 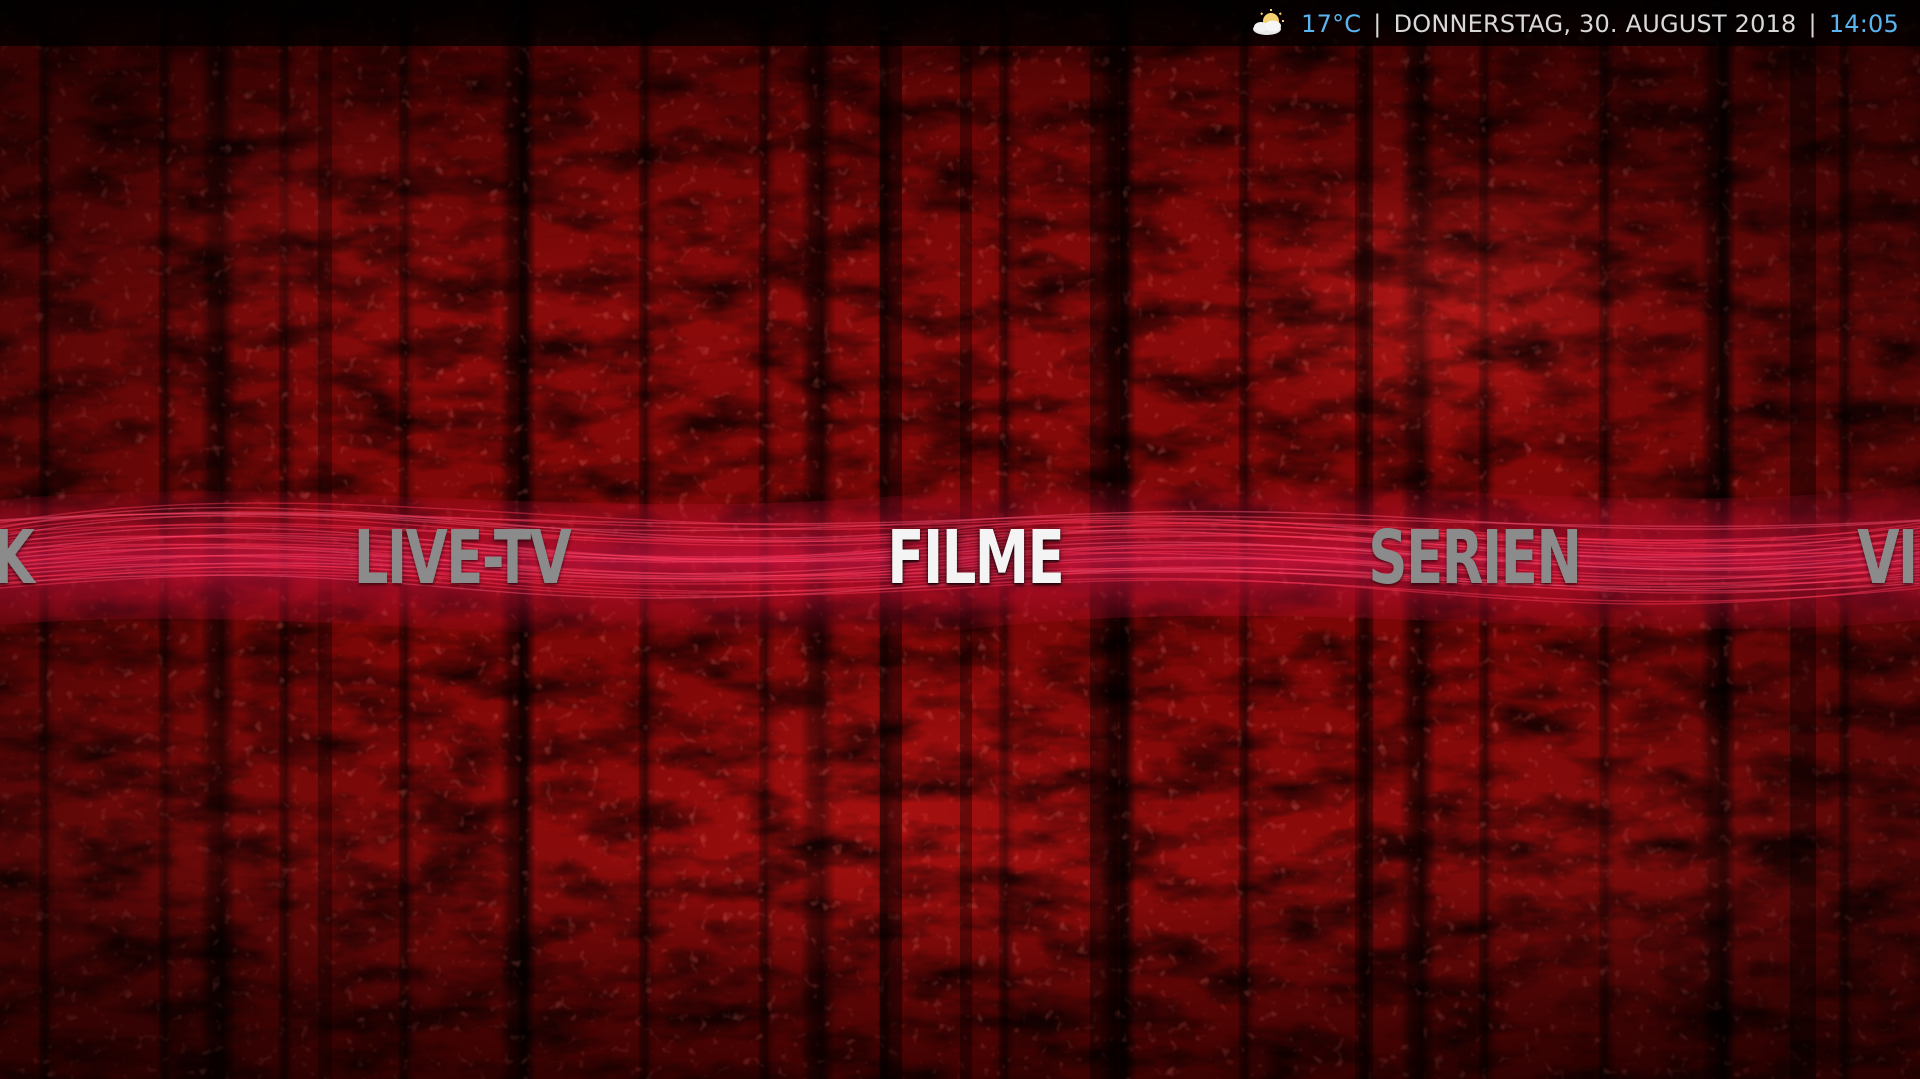 What do you see at coordinates (1863, 24) in the screenshot?
I see `clock-text: 14:05` at bounding box center [1863, 24].